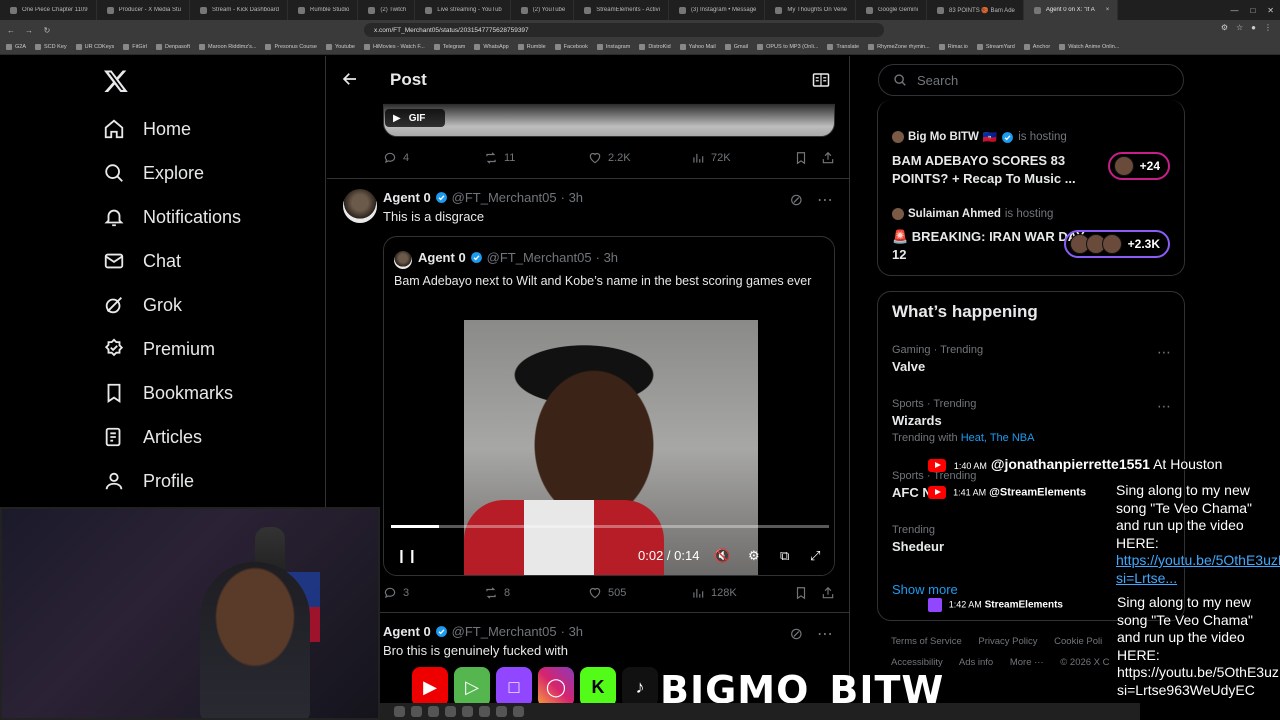  I want to click on browser-tab: (2) Twitch, so click(387, 10).